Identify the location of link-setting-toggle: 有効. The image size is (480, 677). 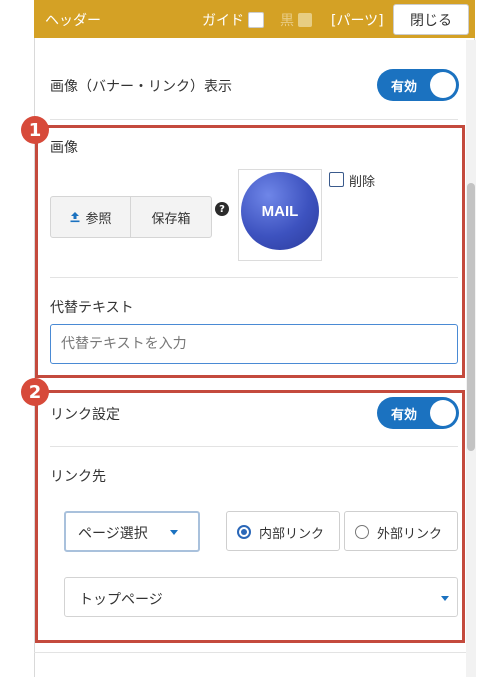
(418, 413).